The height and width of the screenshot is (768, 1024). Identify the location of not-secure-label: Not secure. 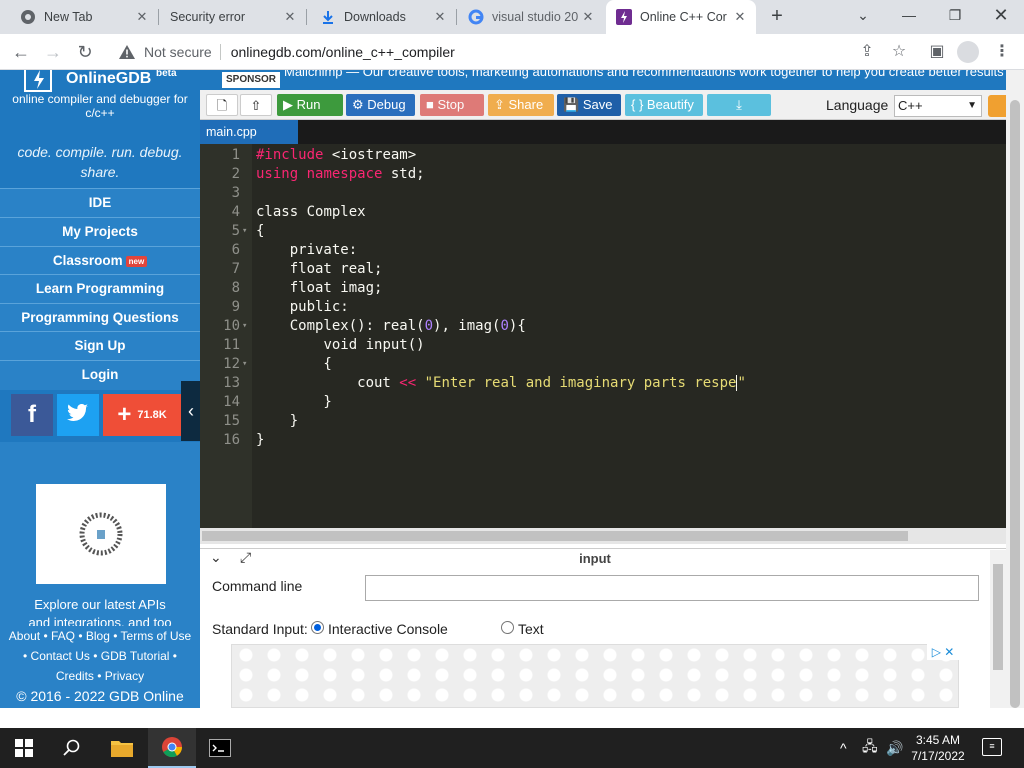
(178, 52).